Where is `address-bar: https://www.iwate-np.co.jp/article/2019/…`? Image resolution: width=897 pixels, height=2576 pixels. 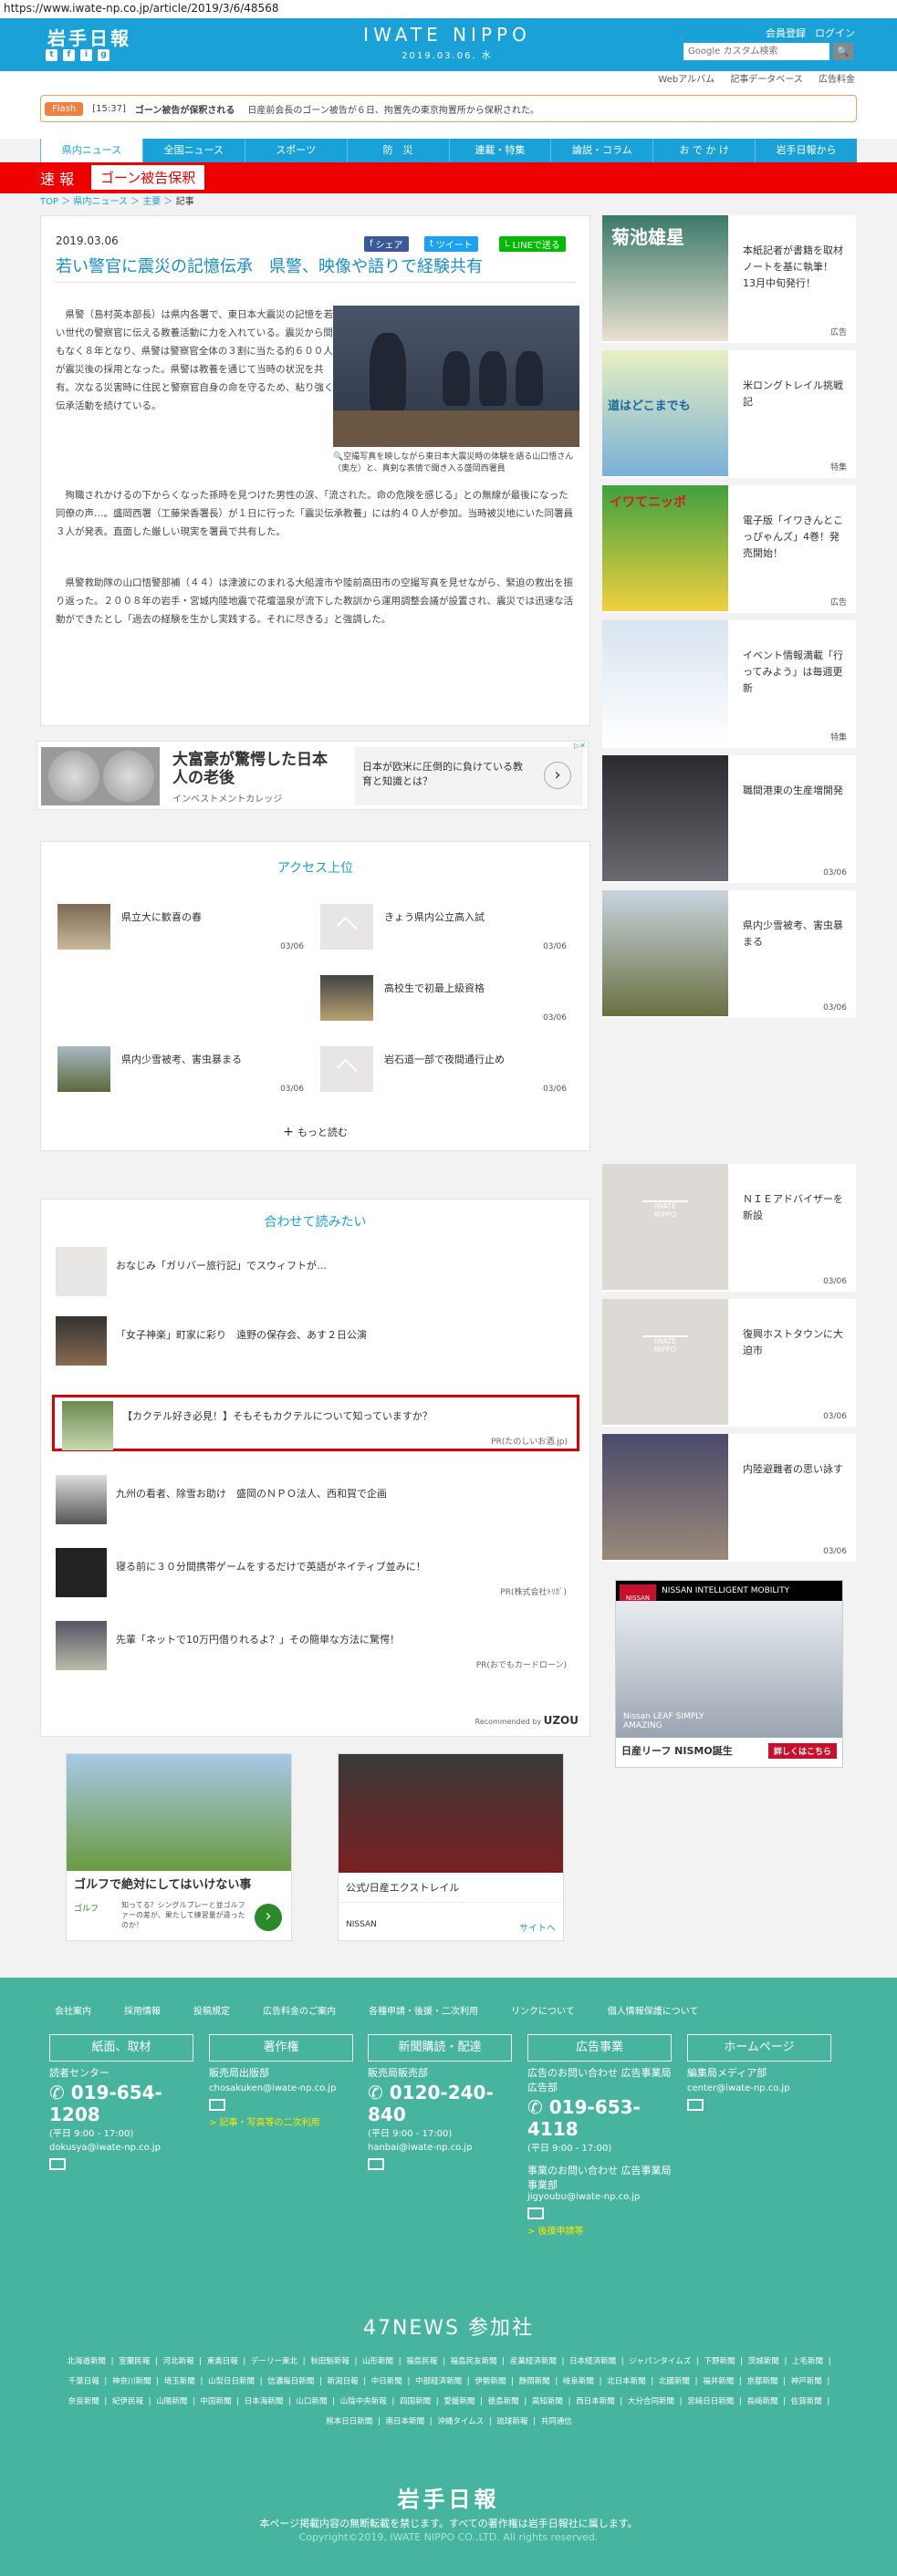
address-bar: https://www.iwate-np.co.jp/article/2019/… is located at coordinates (449, 9).